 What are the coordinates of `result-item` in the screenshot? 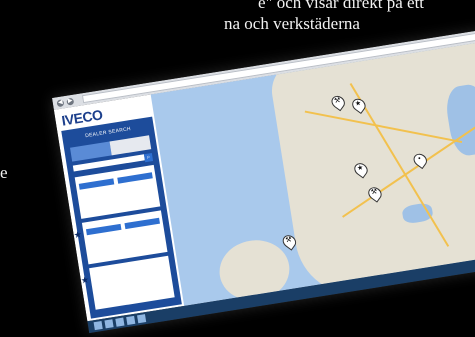 It's located at (117, 191).